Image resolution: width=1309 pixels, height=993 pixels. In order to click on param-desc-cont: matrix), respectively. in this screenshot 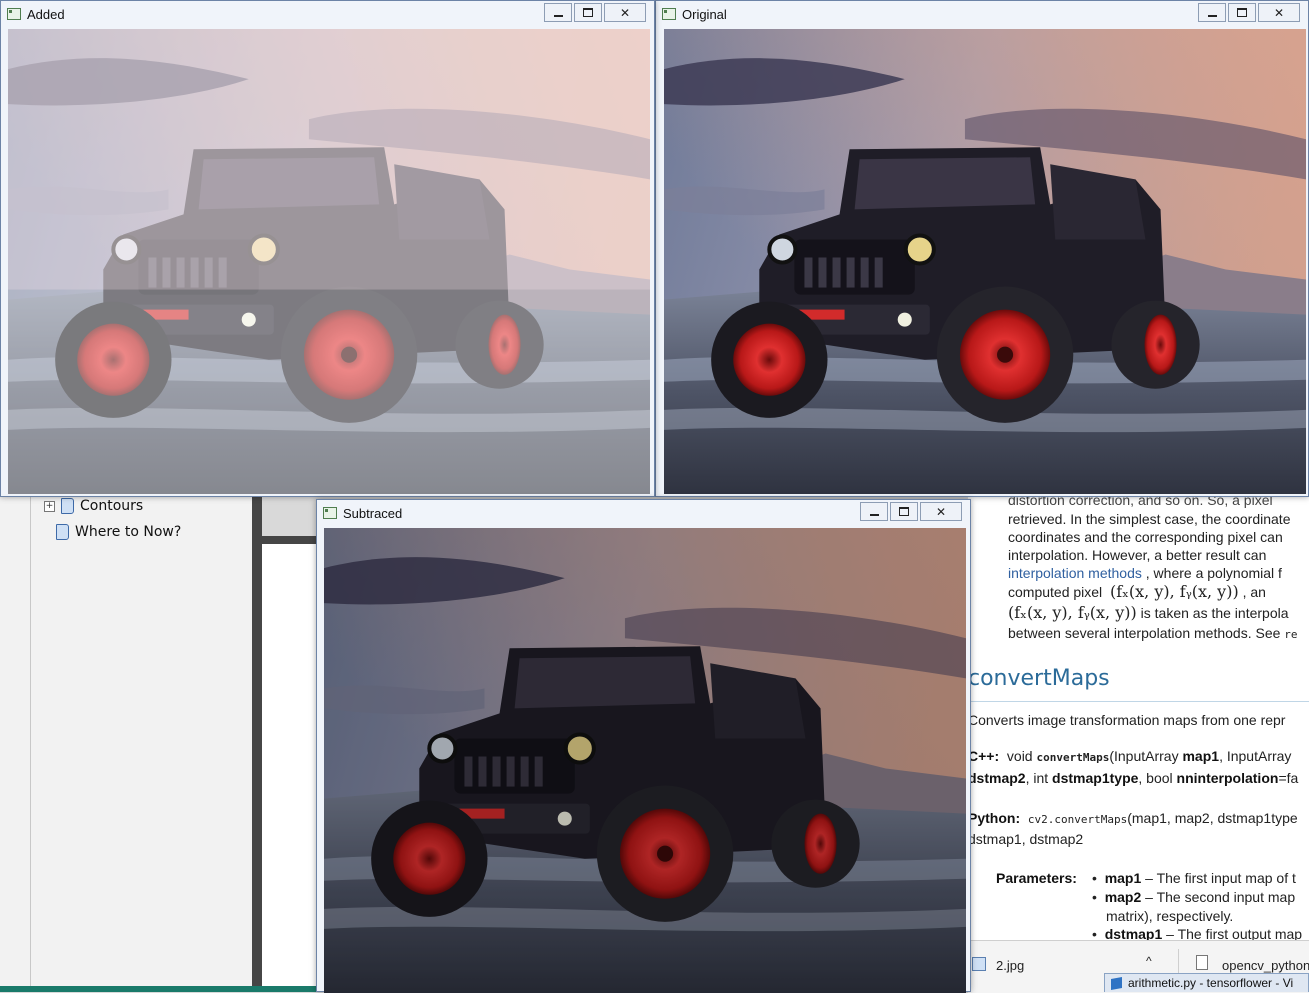, I will do `click(1170, 916)`.